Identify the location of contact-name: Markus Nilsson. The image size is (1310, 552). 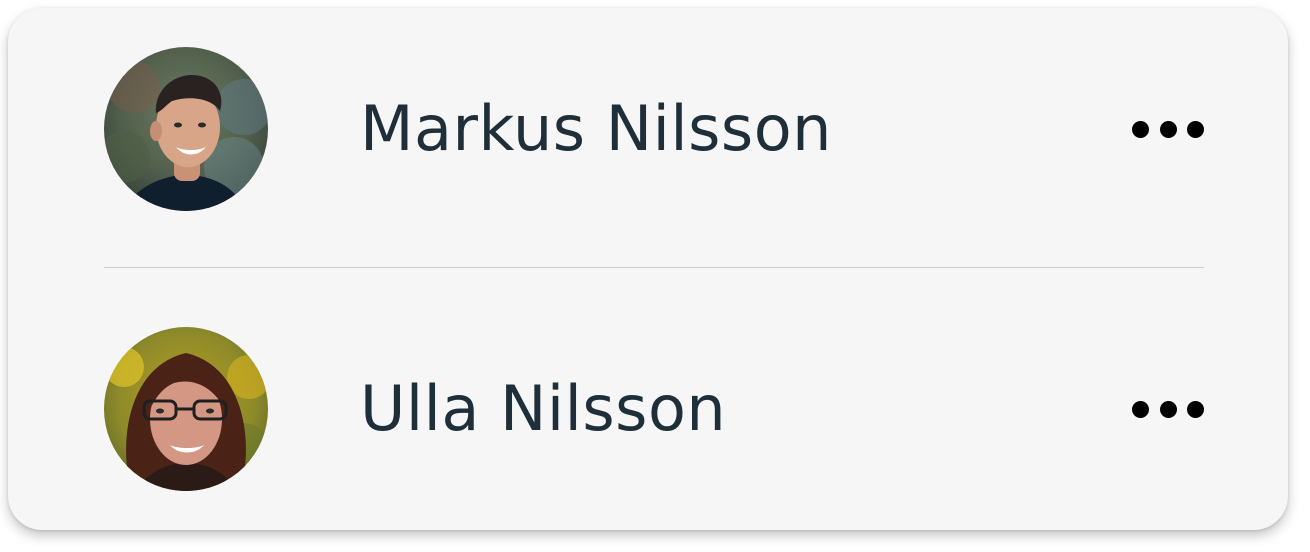
(596, 128).